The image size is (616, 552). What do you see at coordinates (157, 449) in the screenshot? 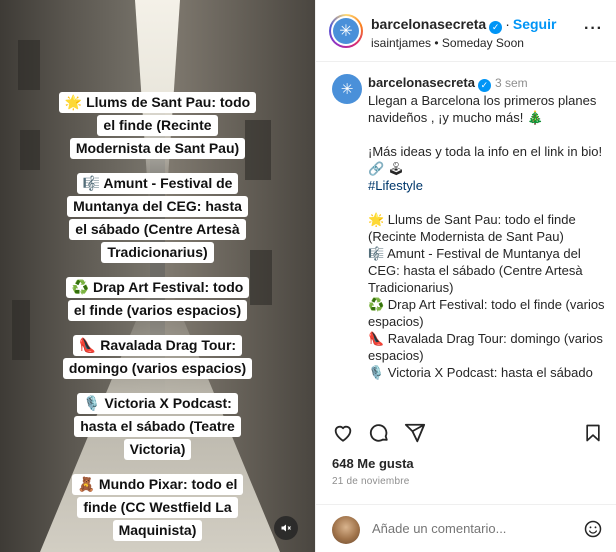
I see `overlay-event-line: Victoria)` at bounding box center [157, 449].